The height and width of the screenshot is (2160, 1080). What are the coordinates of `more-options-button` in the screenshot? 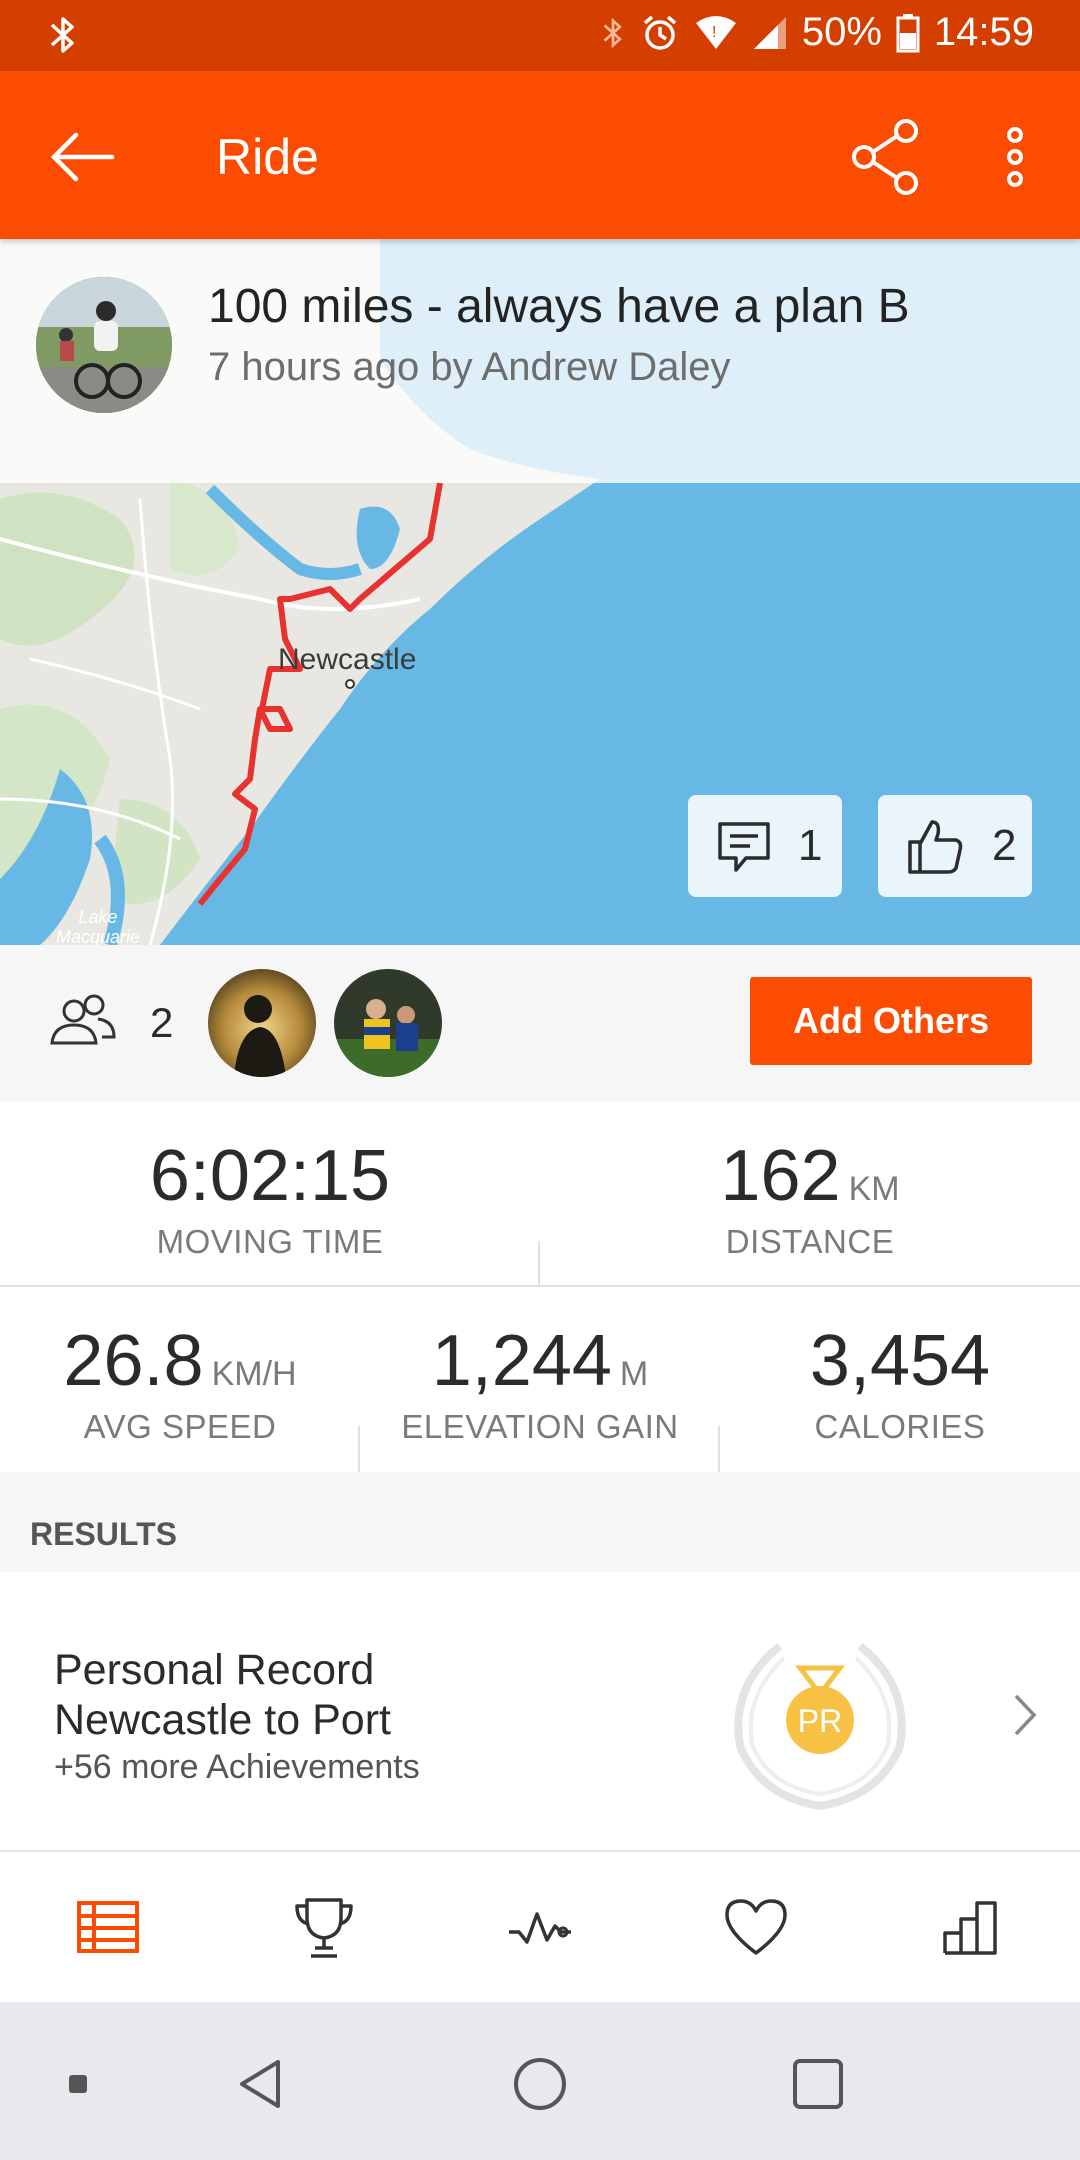 It's located at (1015, 157).